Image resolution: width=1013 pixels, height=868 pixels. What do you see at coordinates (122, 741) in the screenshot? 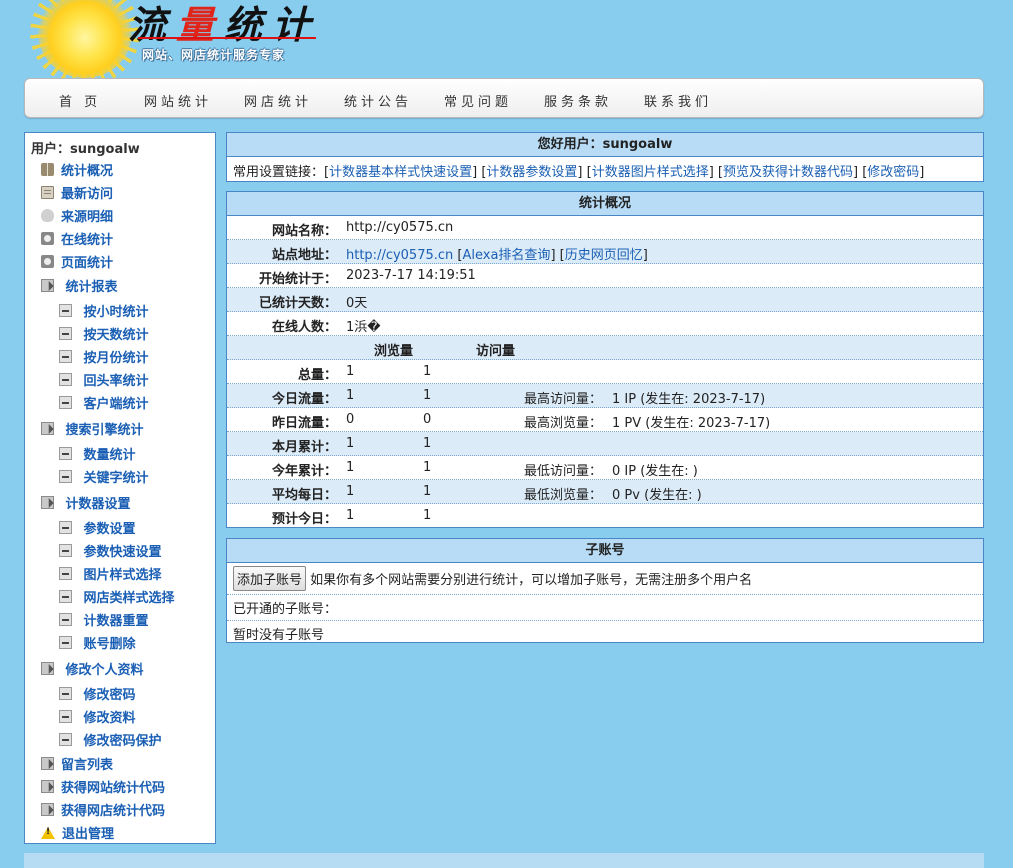
I see `sidebar-item-label: 修改密码保护` at bounding box center [122, 741].